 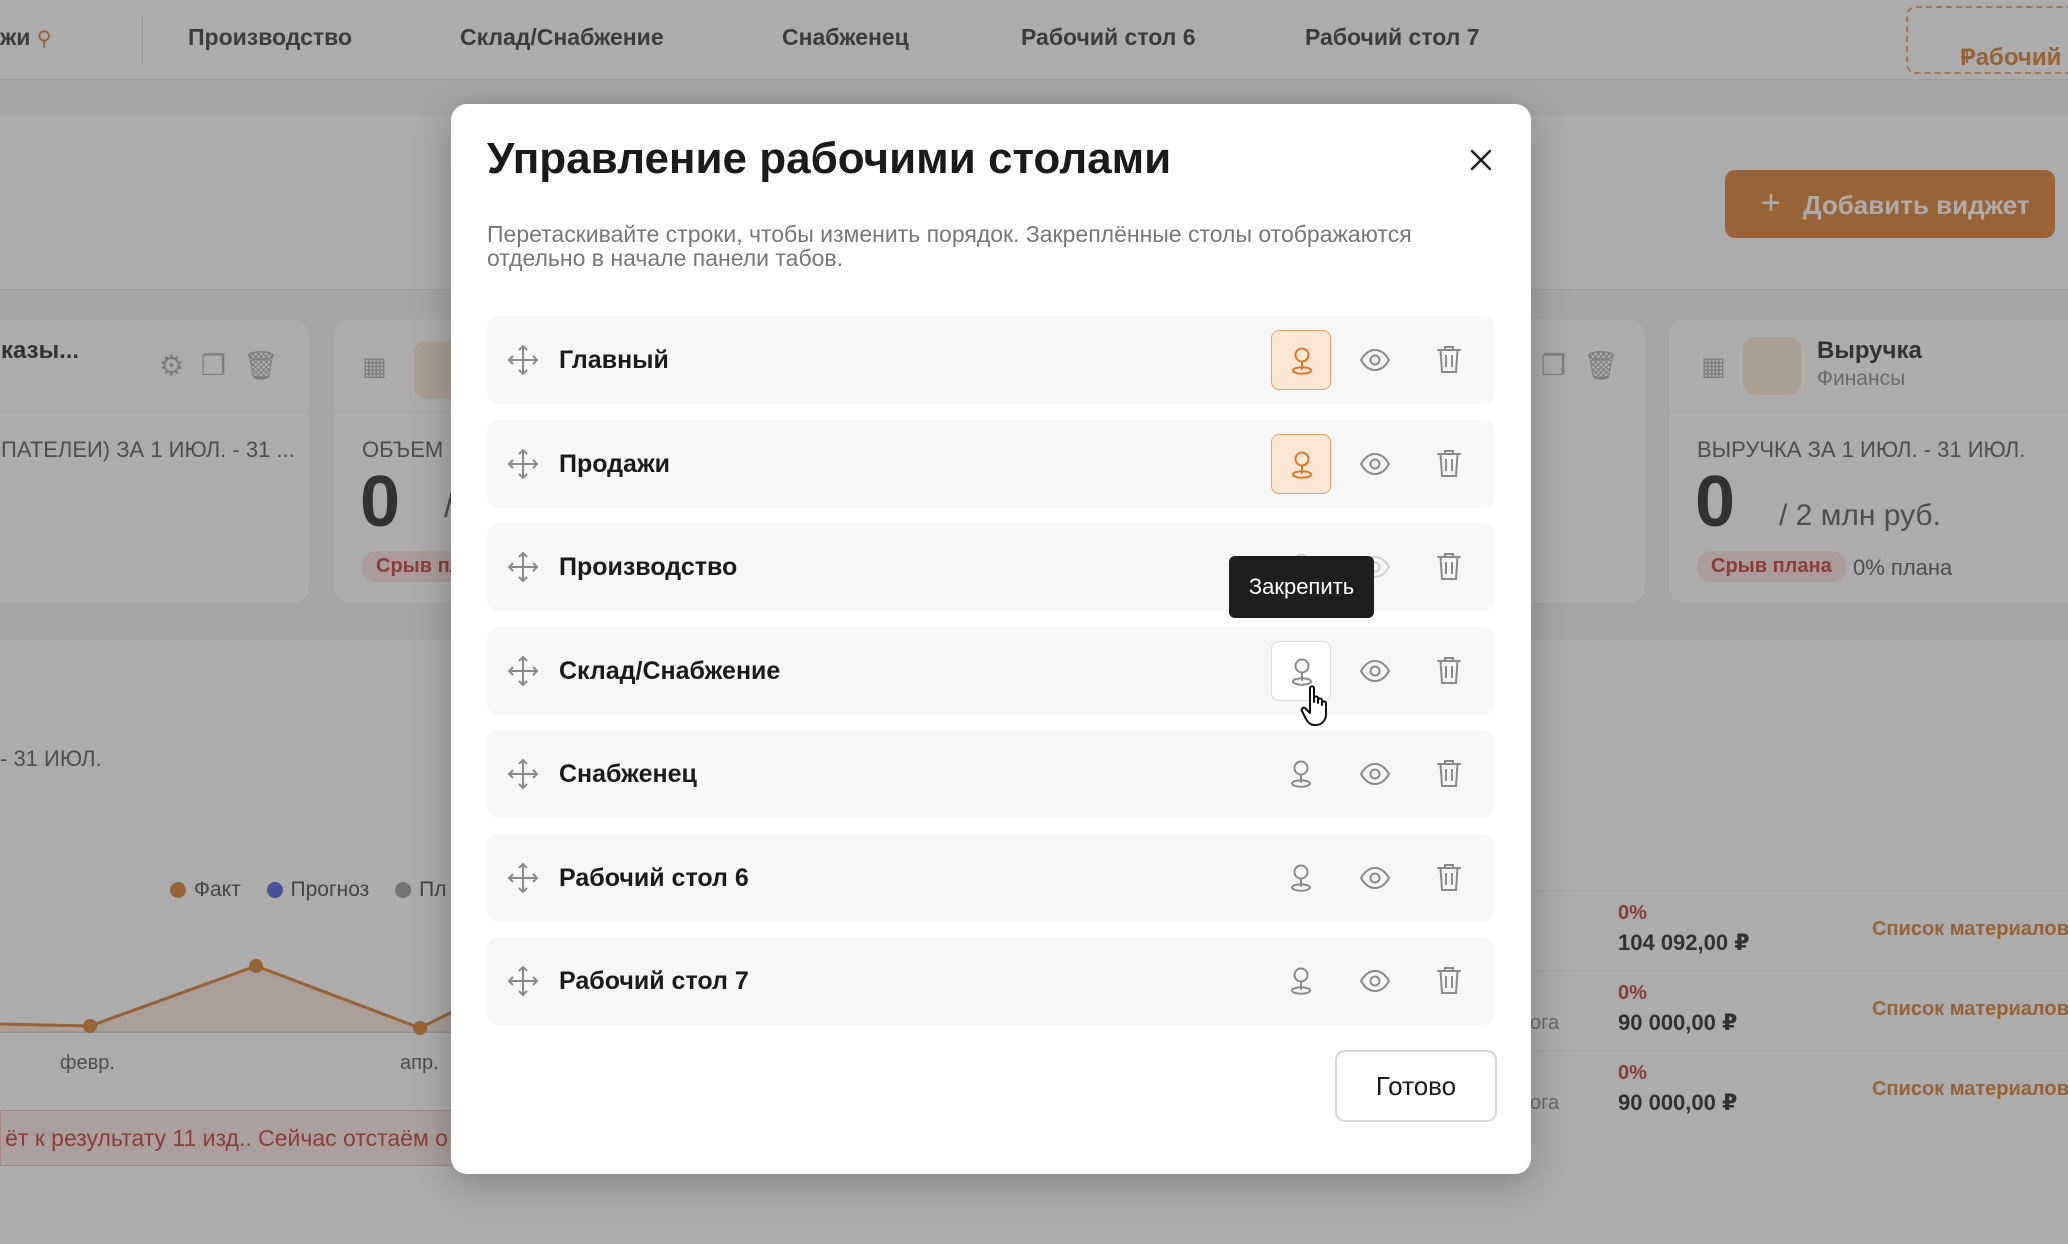 I want to click on desk-row: Продажи, so click(x=991, y=463).